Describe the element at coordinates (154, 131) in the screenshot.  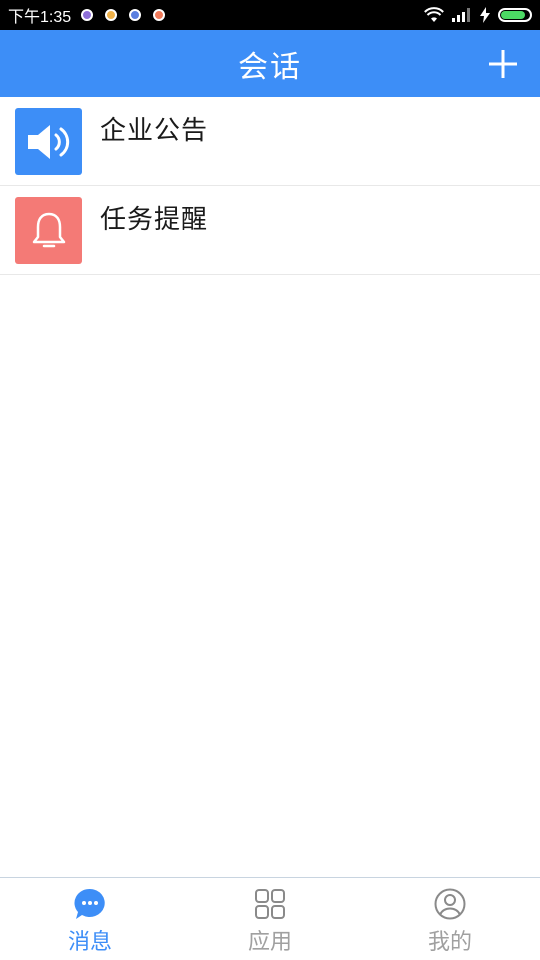
I see `conversation-title: 企业公告` at that location.